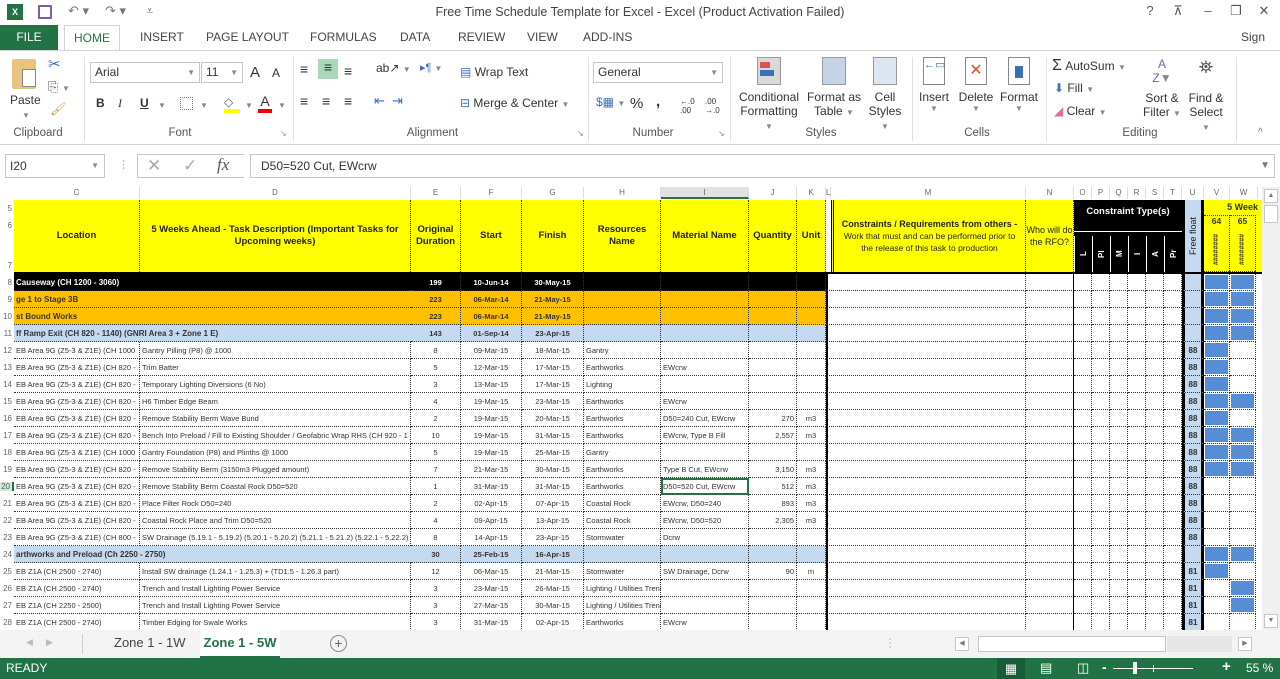  Describe the element at coordinates (1206, 95) in the screenshot. I see `find-select-button: ⛯ Find & Select ▼` at that location.